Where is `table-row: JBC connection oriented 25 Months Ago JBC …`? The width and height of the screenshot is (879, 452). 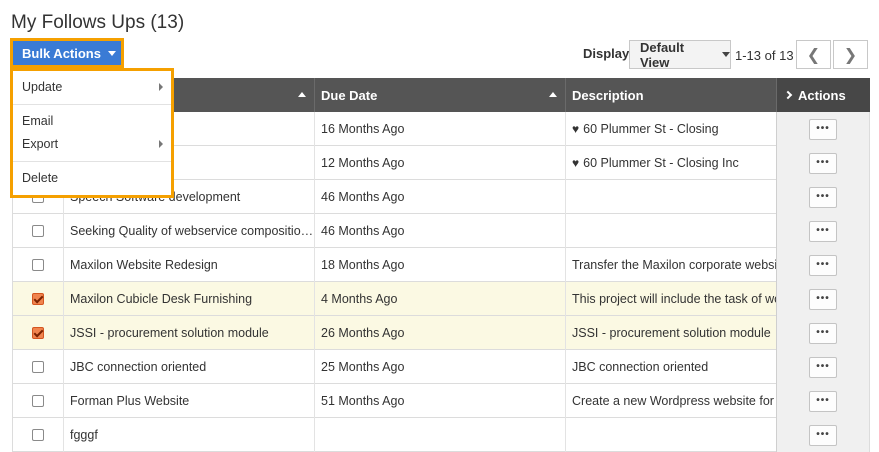
table-row: JBC connection oriented 25 Months Ago JBC … is located at coordinates (441, 367).